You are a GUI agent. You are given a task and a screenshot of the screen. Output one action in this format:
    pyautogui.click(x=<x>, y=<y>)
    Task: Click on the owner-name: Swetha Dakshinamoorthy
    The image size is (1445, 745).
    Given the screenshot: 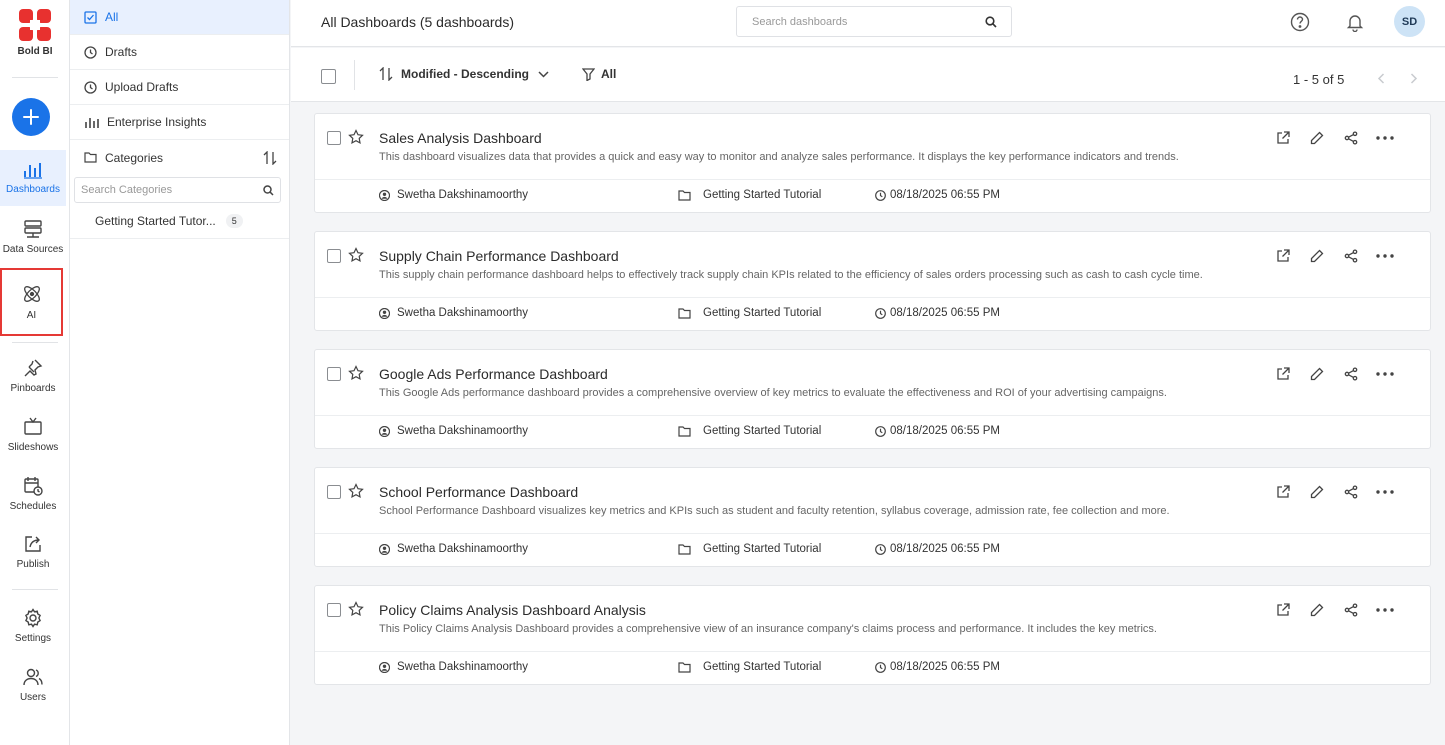 What is the action you would take?
    pyautogui.click(x=463, y=313)
    